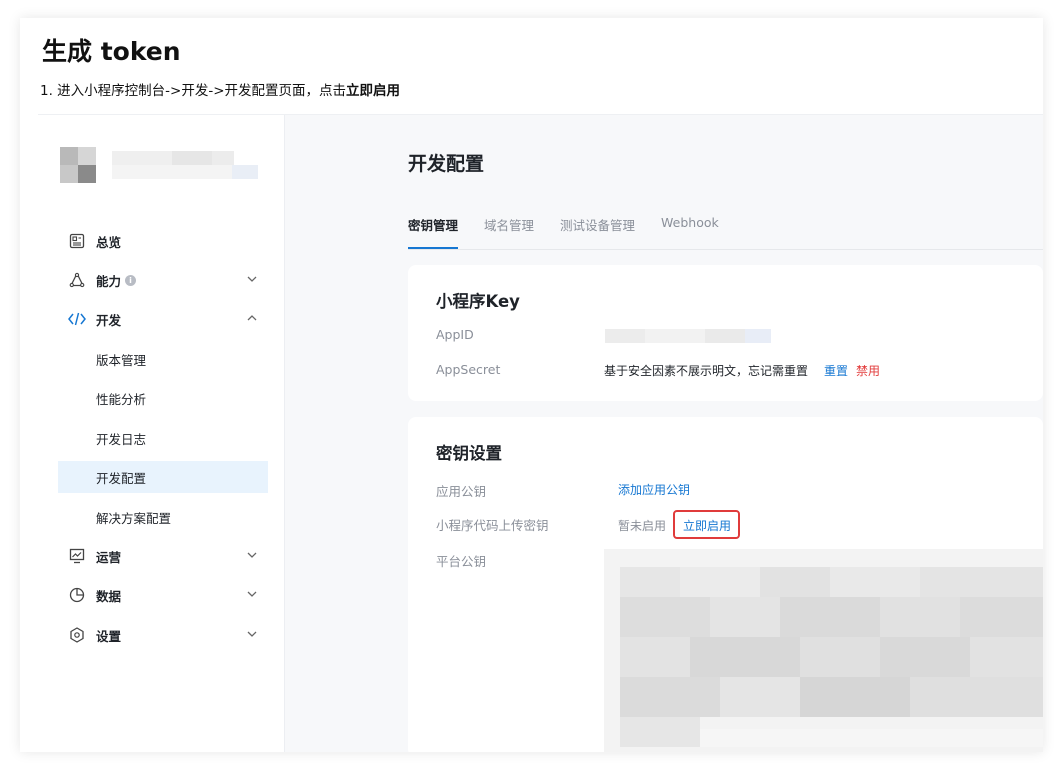 The height and width of the screenshot is (772, 1063). Describe the element at coordinates (707, 525) in the screenshot. I see `enable-now-link: 立即启用` at that location.